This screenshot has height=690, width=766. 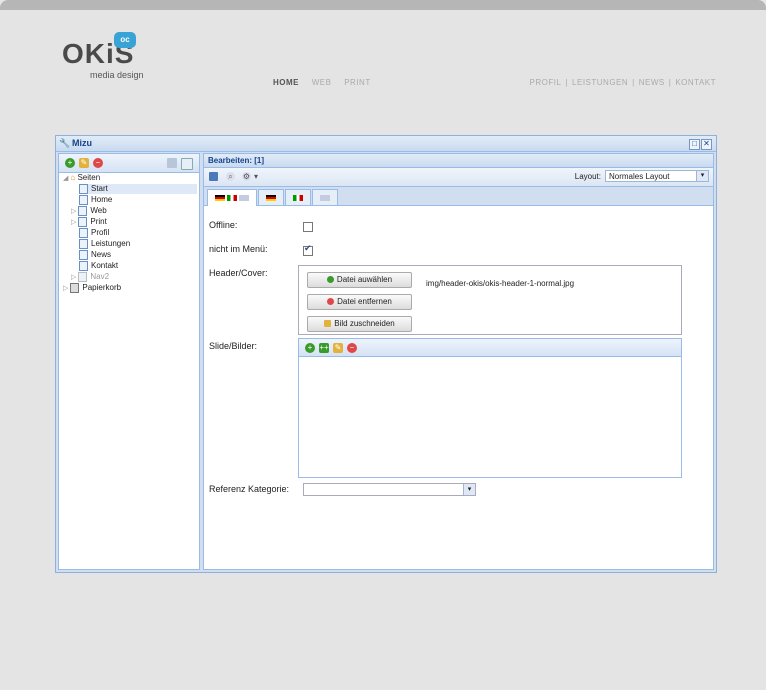 I want to click on category-label: Referenz Kategorie:, so click(x=249, y=489).